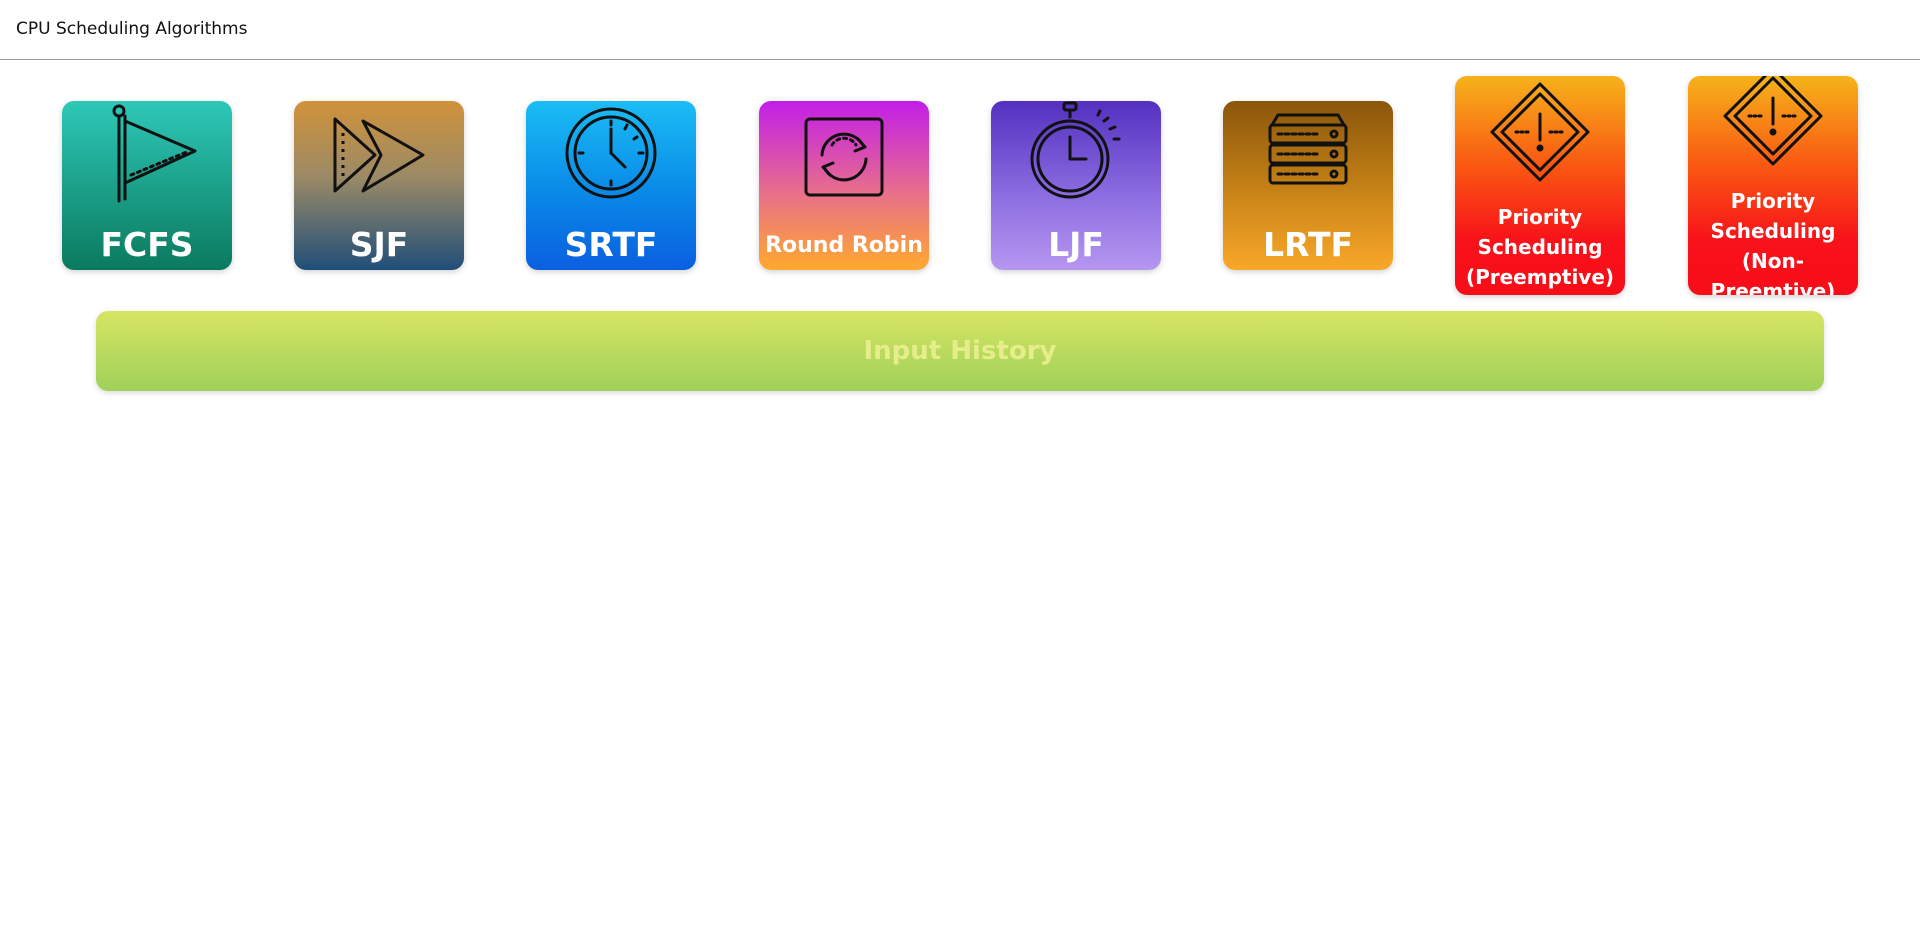 The height and width of the screenshot is (937, 1920). Describe the element at coordinates (844, 157) in the screenshot. I see `refresh-cycle-icon` at that location.